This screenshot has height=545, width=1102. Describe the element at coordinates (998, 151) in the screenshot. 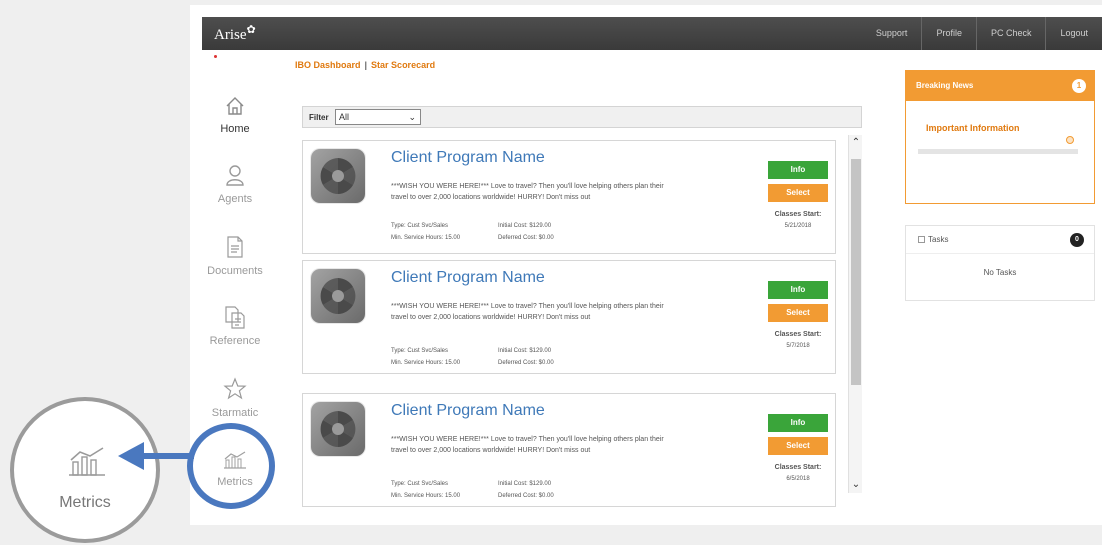

I see `news-divider-bar` at that location.